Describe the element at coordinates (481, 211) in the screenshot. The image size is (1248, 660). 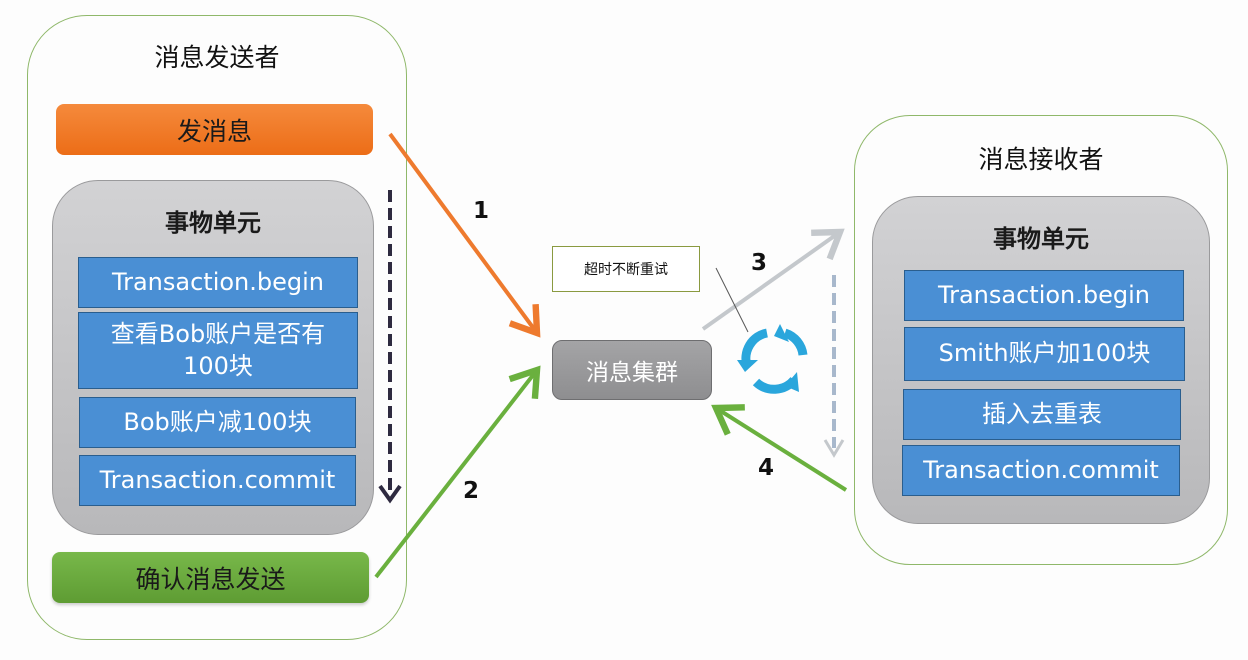
I see `arrow-1-label: 1` at that location.